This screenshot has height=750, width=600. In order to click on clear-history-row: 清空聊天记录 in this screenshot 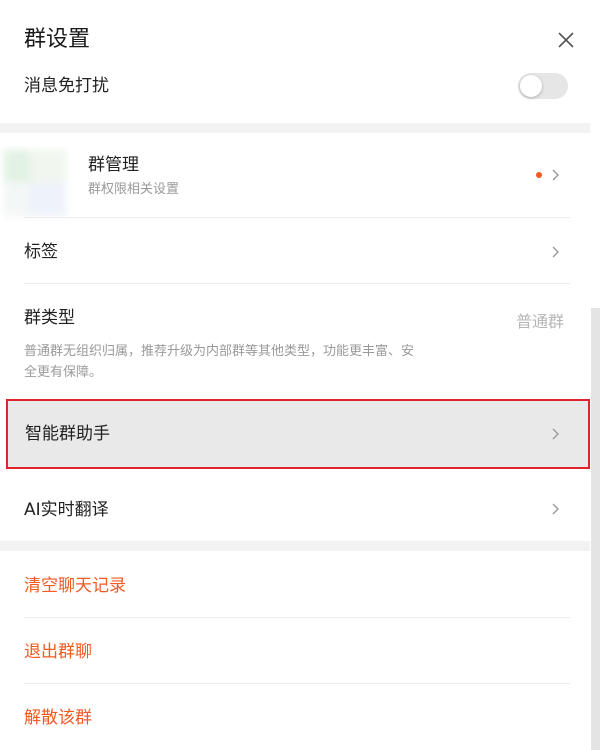, I will do `click(297, 584)`.